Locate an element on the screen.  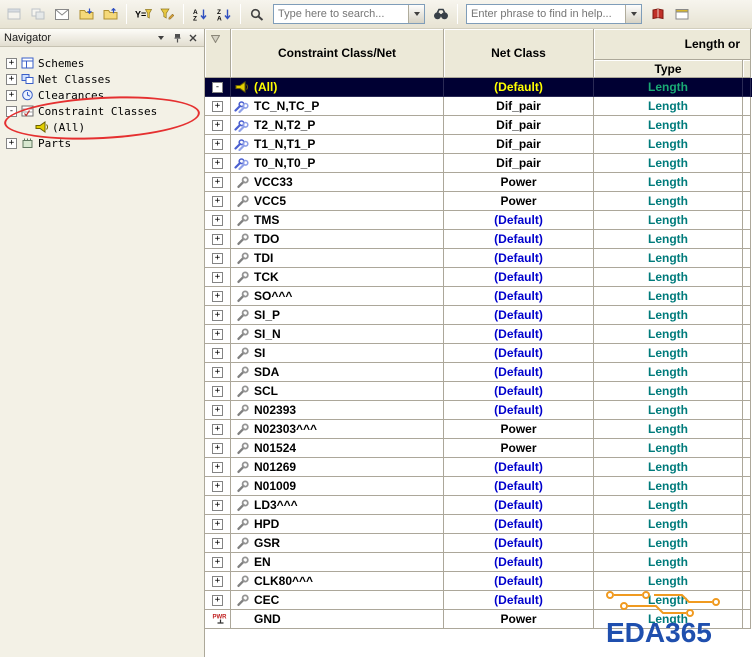
tree-item-clearances: + Clearances is located at coordinates (102, 95).